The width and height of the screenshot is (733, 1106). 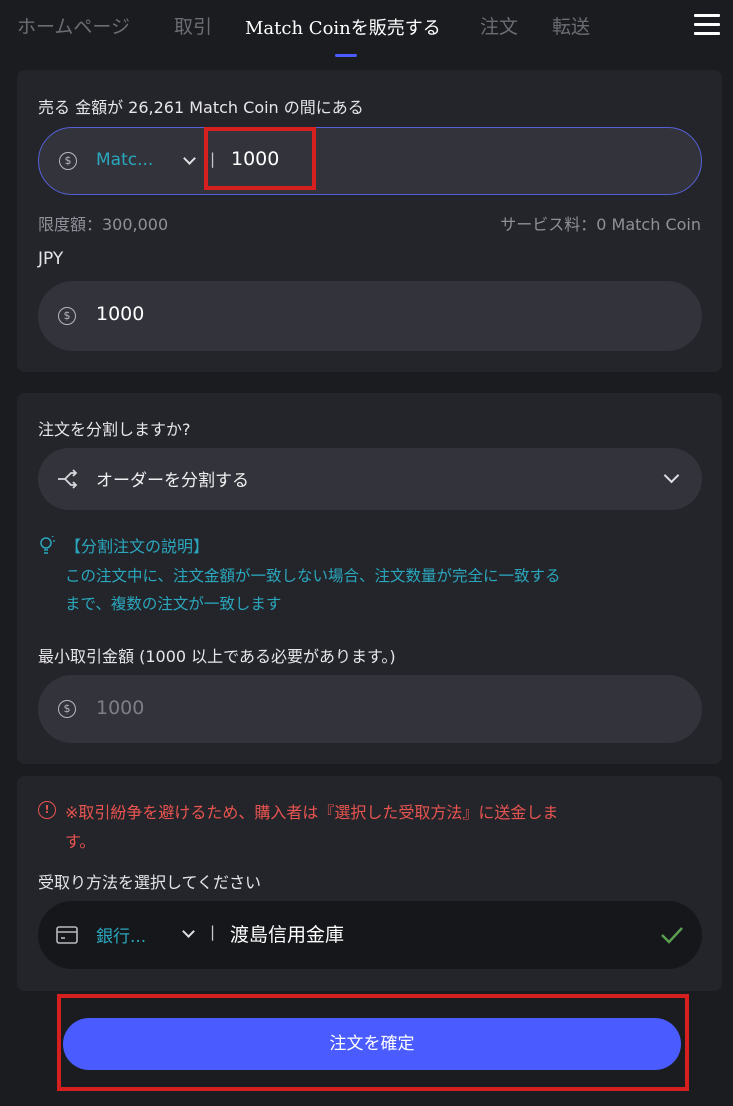 I want to click on fee-text: サービス料：0 Match Coin, so click(x=600, y=224).